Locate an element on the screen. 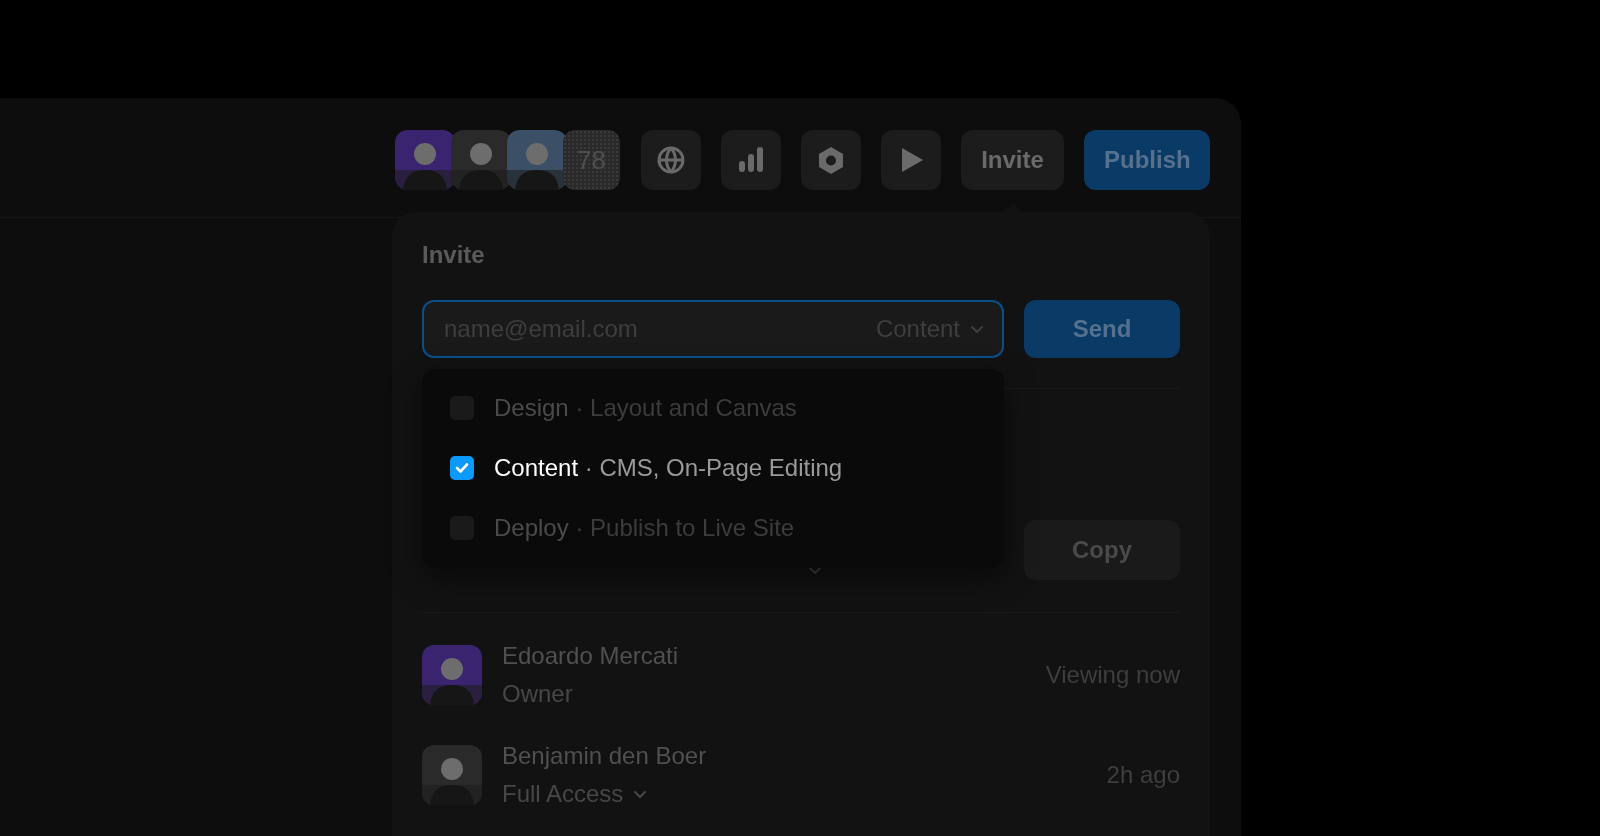 The image size is (1600, 836). play-button is located at coordinates (911, 160).